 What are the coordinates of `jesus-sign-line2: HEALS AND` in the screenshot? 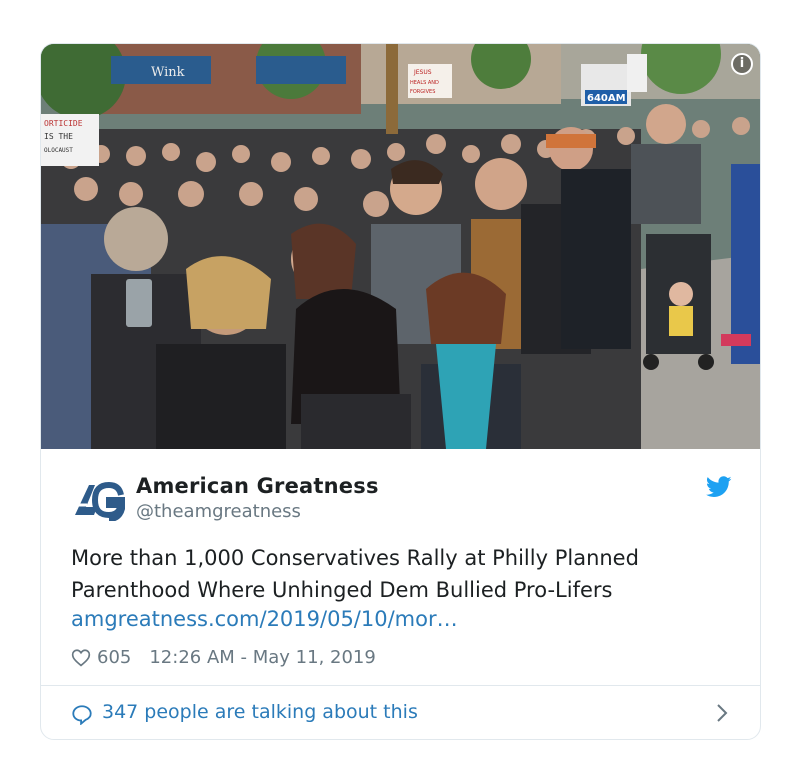 It's located at (424, 83).